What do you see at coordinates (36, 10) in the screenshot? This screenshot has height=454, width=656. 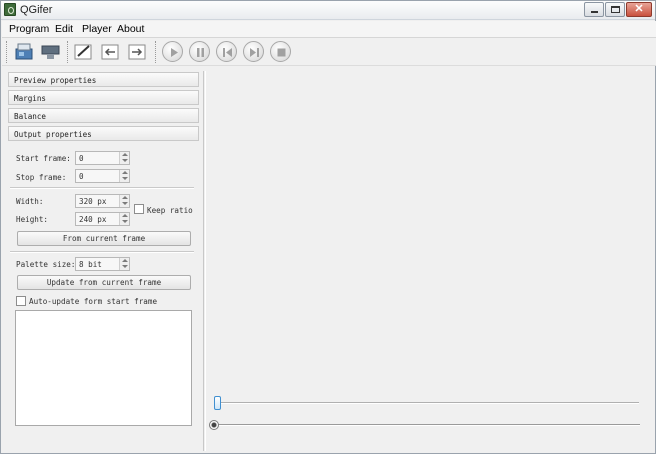 I see `window-title: QGifer` at bounding box center [36, 10].